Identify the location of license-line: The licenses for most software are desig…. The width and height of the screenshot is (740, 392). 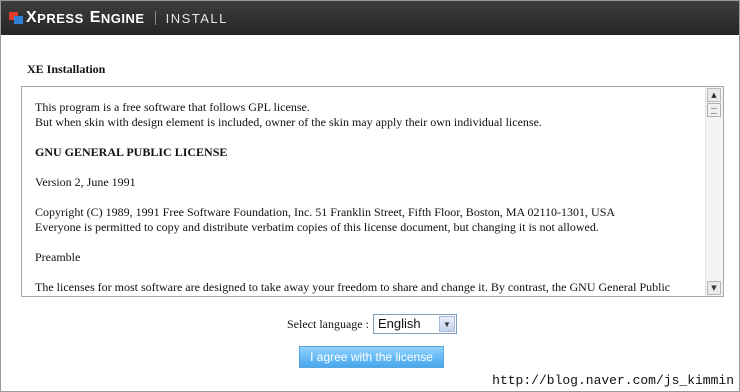
(353, 287).